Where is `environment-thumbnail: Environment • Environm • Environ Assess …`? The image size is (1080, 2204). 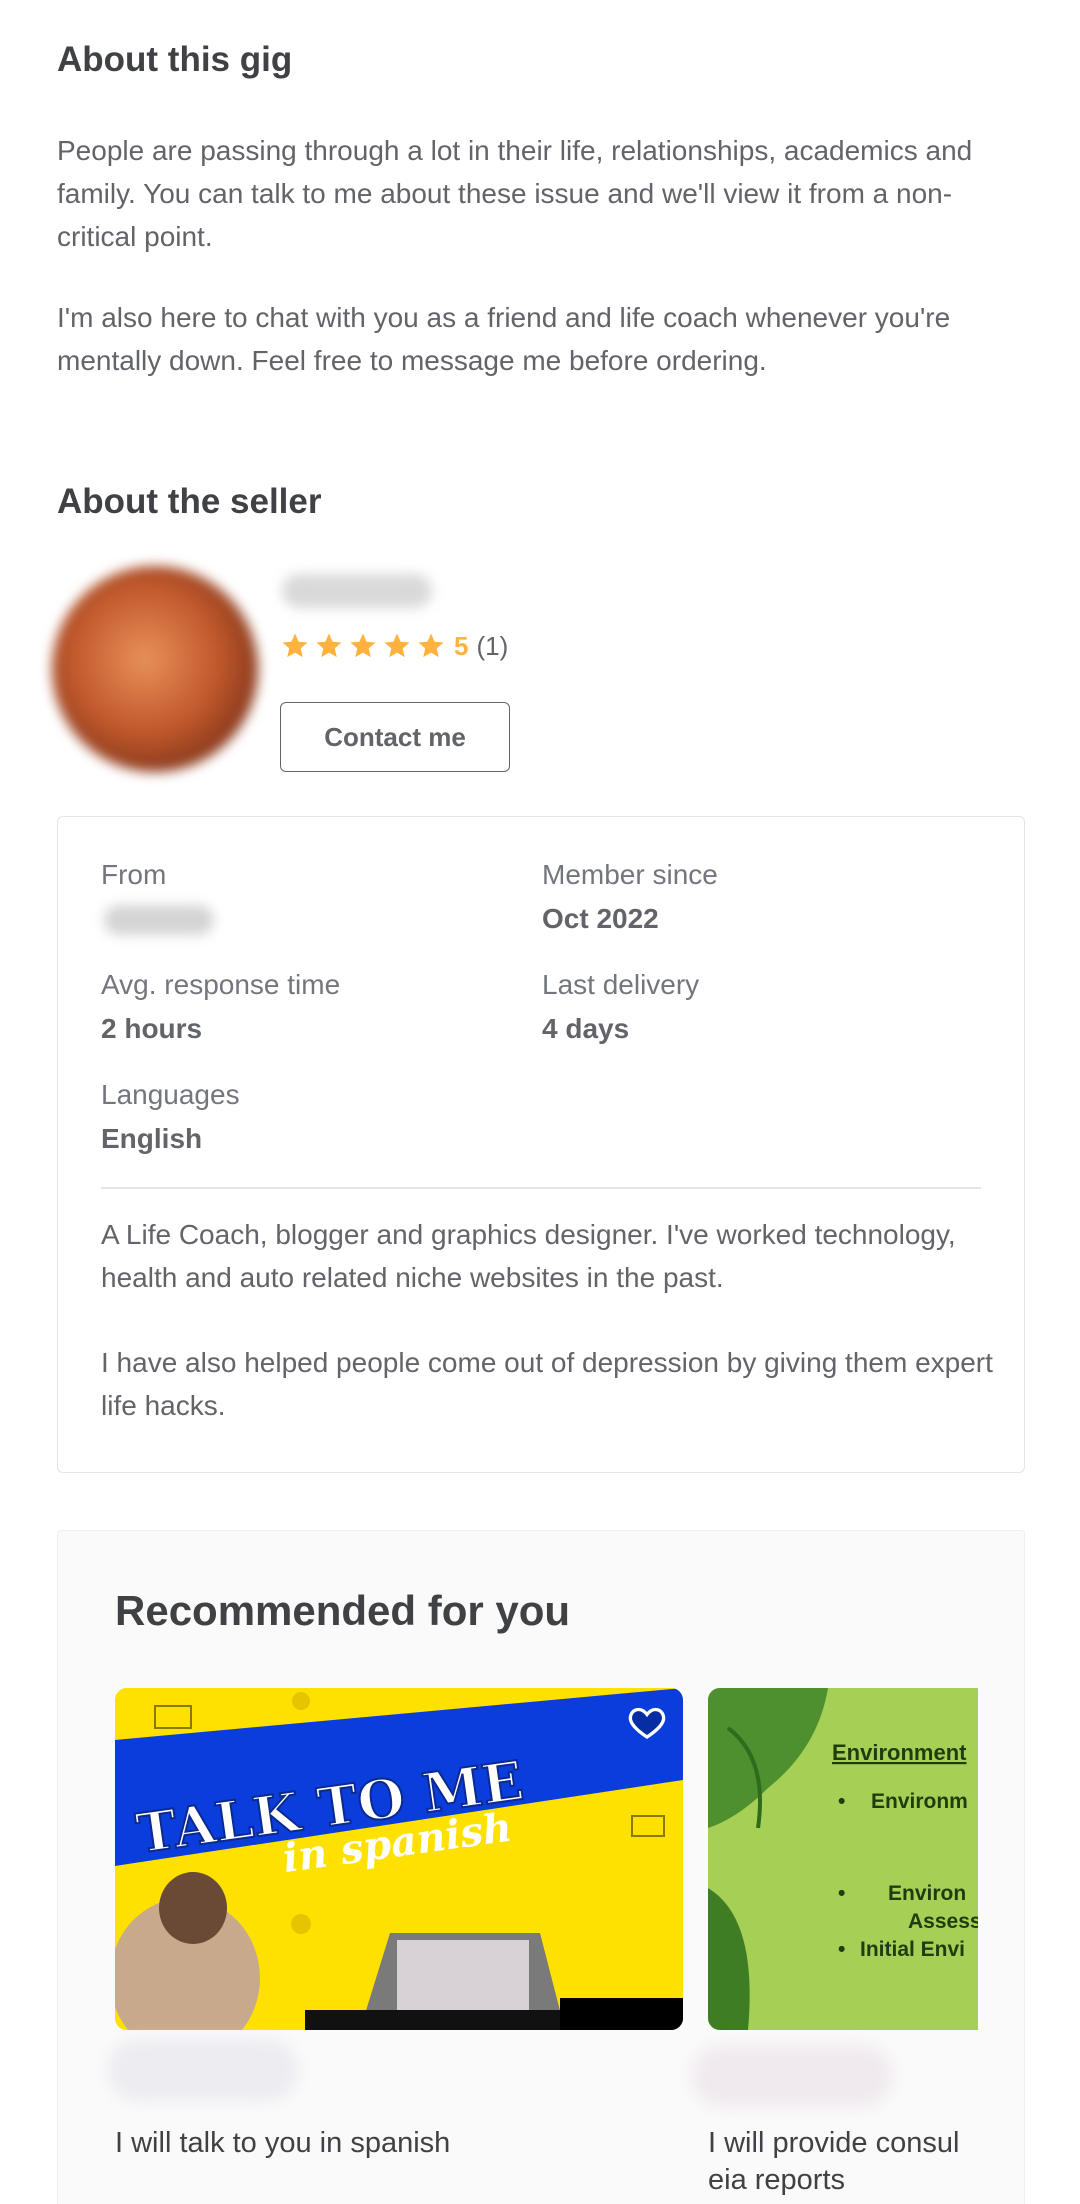
environment-thumbnail: Environment • Environm • Environ Assess … is located at coordinates (843, 1859).